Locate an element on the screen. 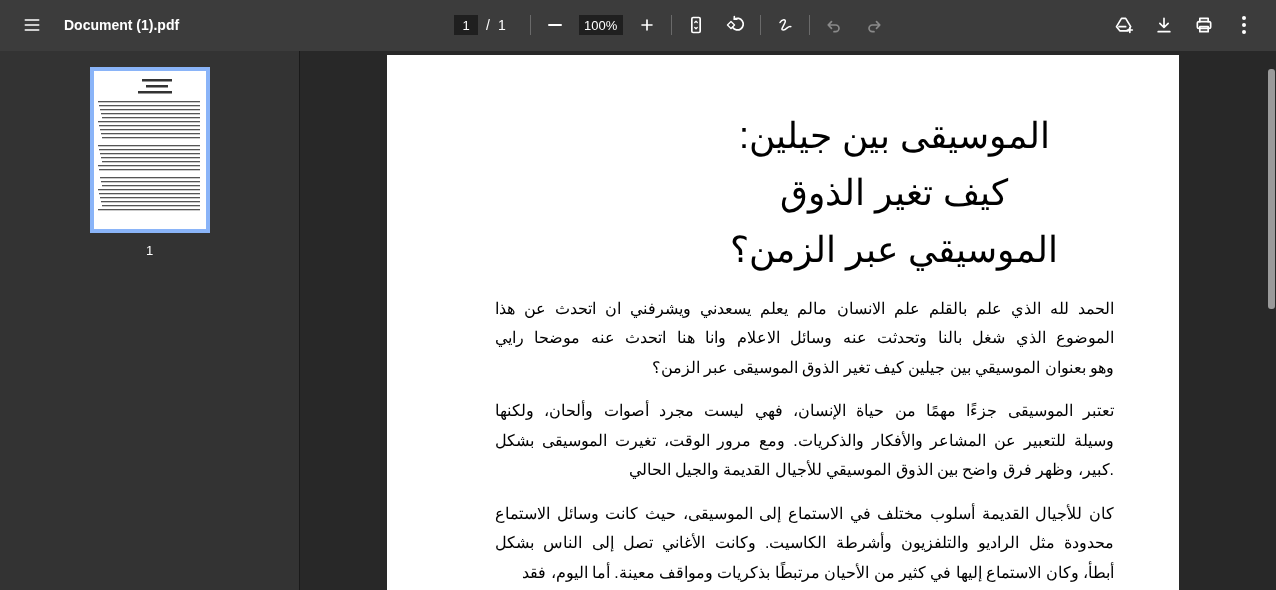 The width and height of the screenshot is (1276, 590). body-text-line: وهو بعنوان الموسيقي بين جيلين كيف تغير الذوق الموسيقى عبر الزمن؟ is located at coordinates (882, 368).